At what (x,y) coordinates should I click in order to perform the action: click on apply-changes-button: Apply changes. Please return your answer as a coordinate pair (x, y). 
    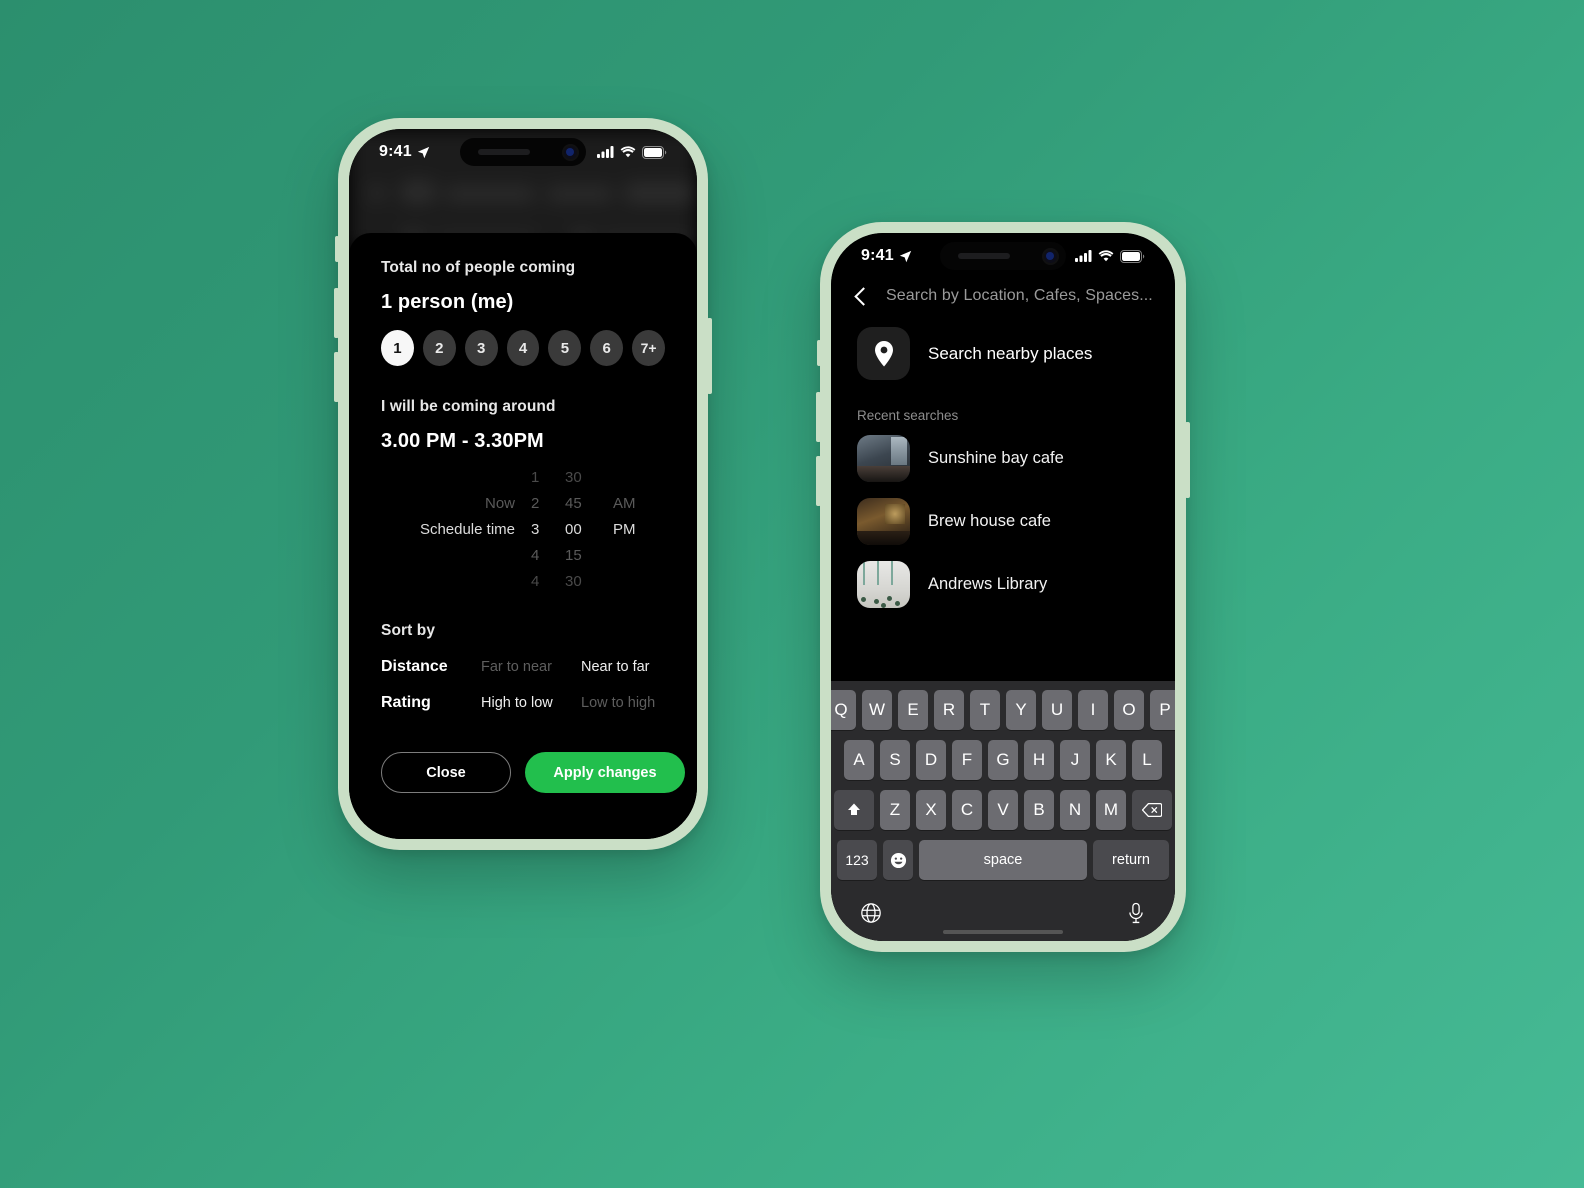
    Looking at the image, I should click on (605, 772).